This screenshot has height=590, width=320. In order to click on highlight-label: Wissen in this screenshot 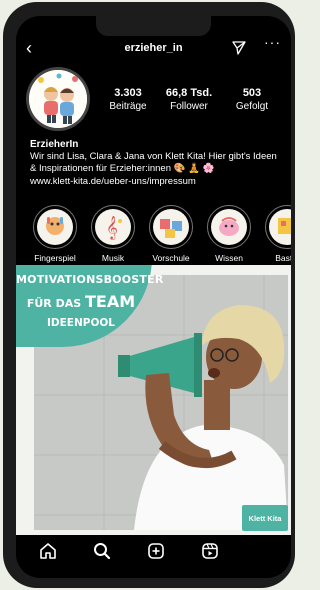, I will do `click(229, 258)`.